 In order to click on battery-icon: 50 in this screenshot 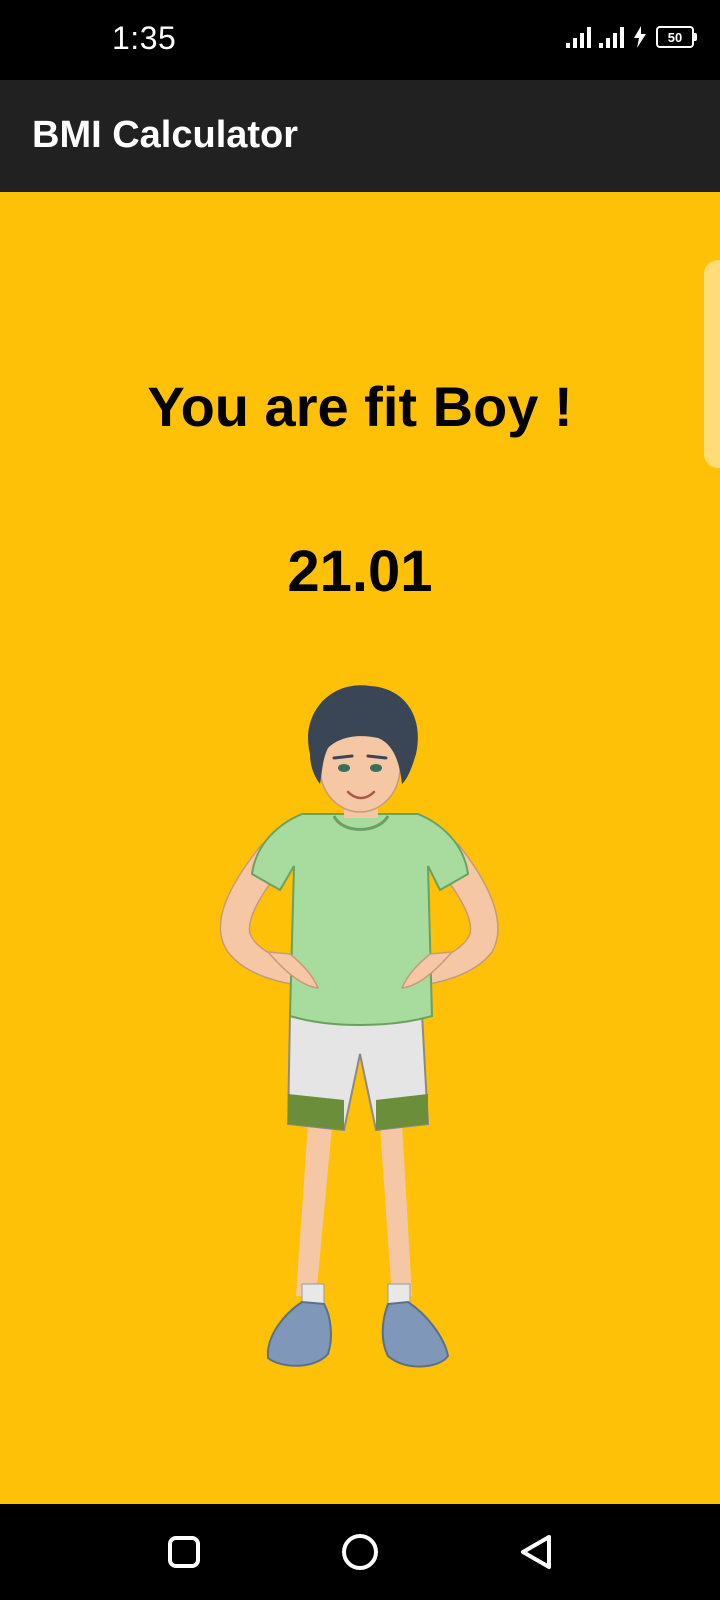, I will do `click(676, 37)`.